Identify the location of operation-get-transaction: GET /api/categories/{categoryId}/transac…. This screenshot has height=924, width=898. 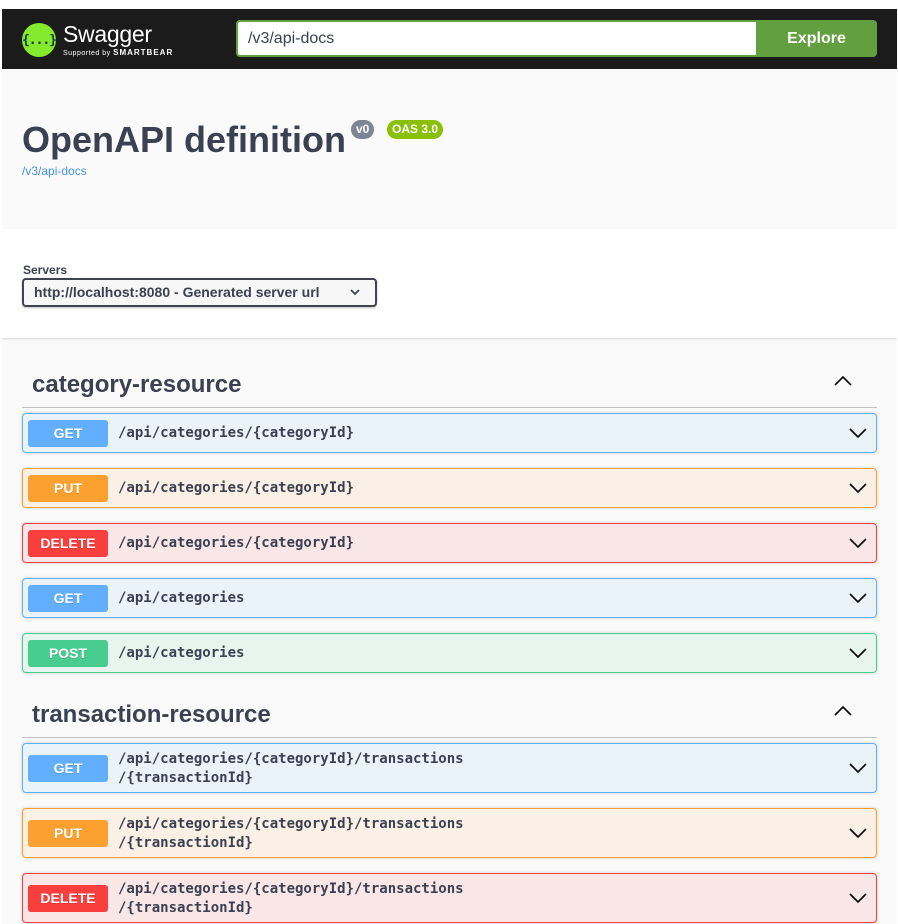
(449, 768).